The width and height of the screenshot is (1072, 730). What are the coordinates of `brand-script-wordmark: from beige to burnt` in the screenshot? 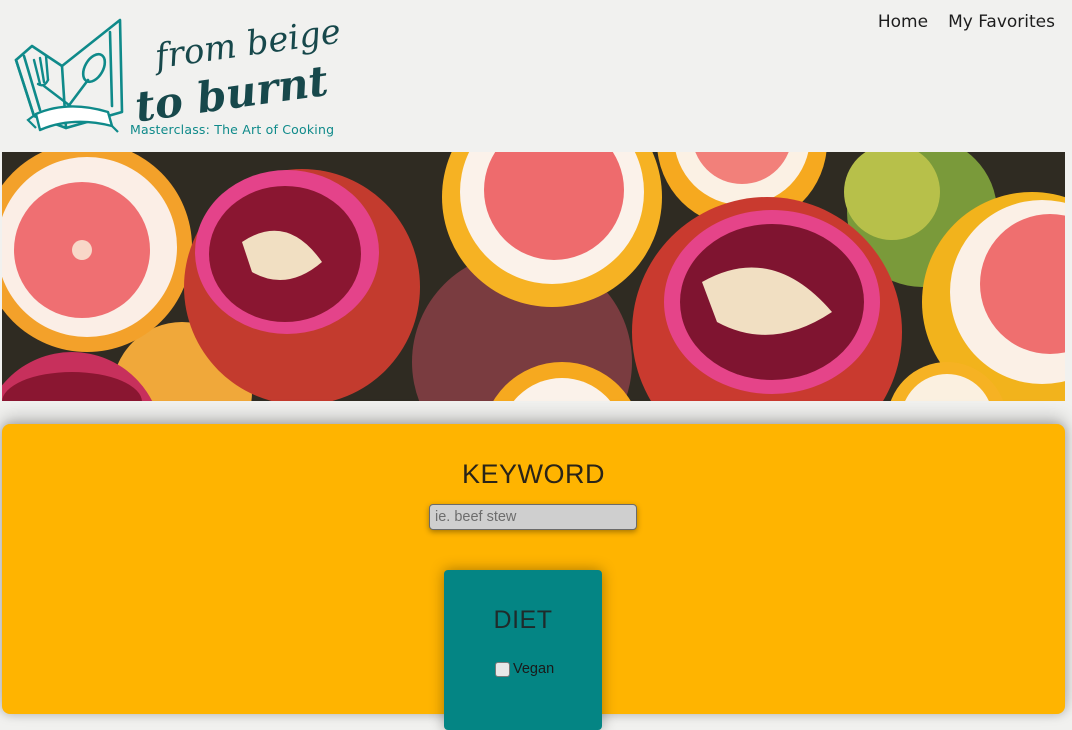 It's located at (238, 71).